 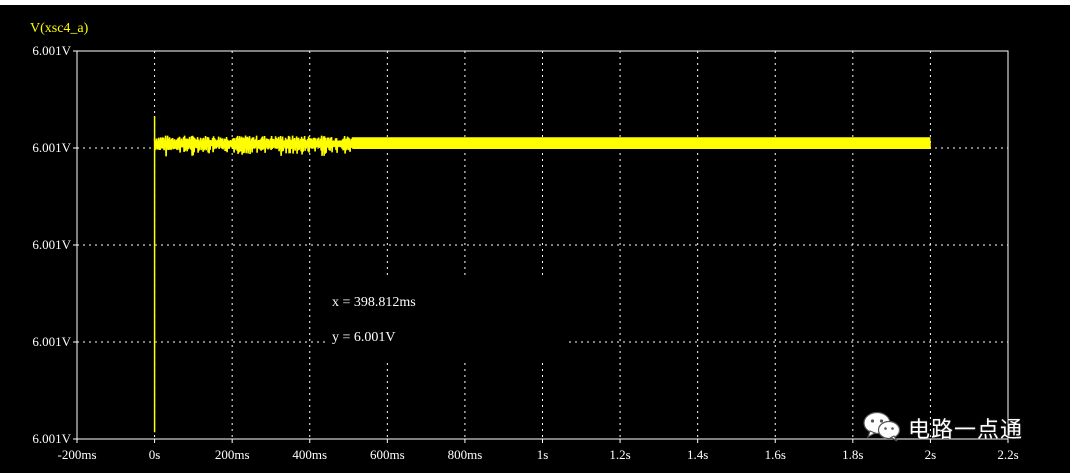 What do you see at coordinates (619, 454) in the screenshot?
I see `x-tick-label-7: 1.2s` at bounding box center [619, 454].